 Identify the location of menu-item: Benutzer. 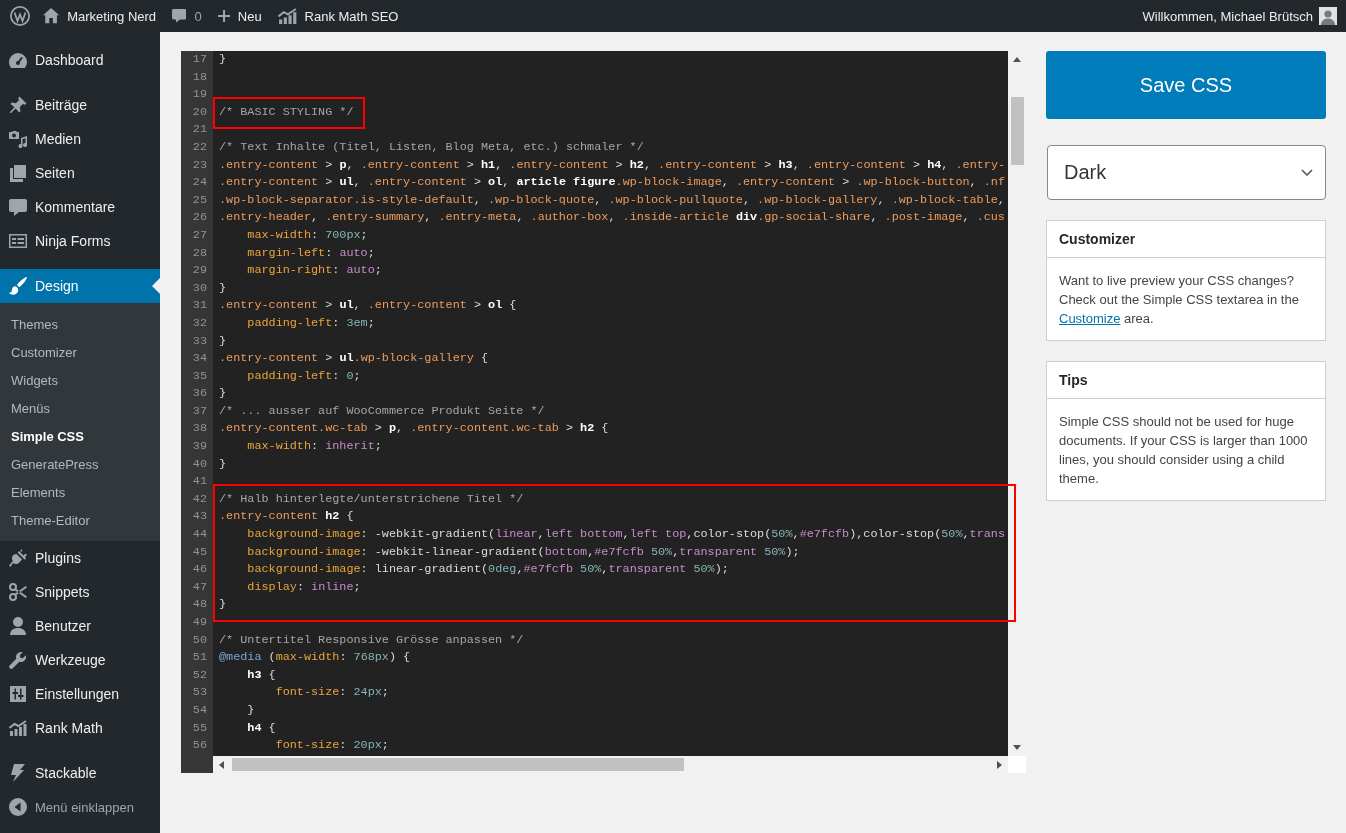
(80, 626).